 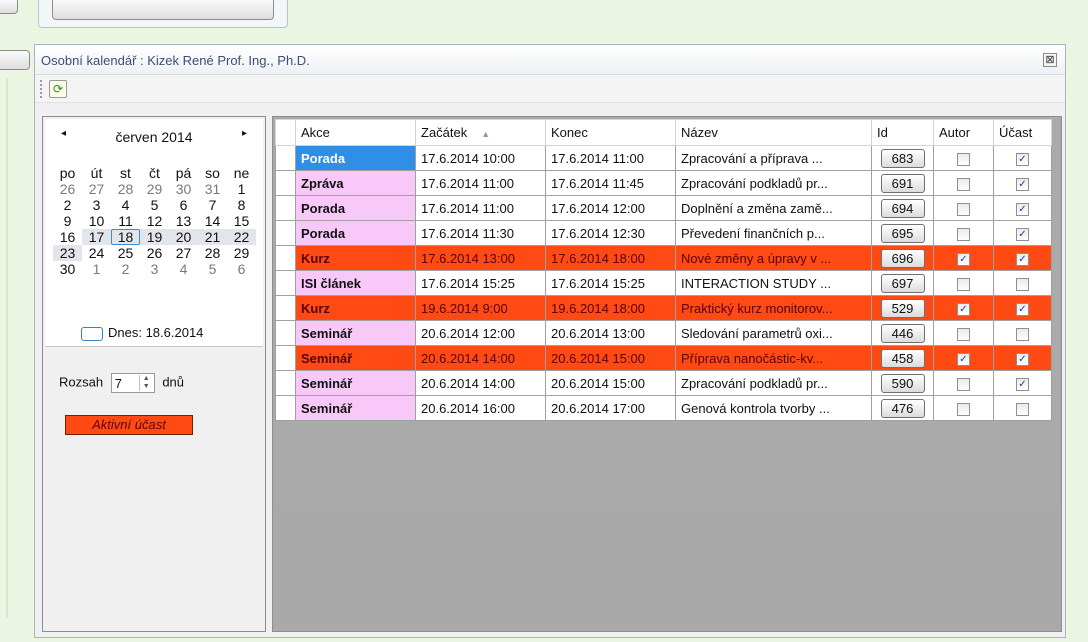 I want to click on cell-konec: 20.6.2014 15:00, so click(x=610, y=383).